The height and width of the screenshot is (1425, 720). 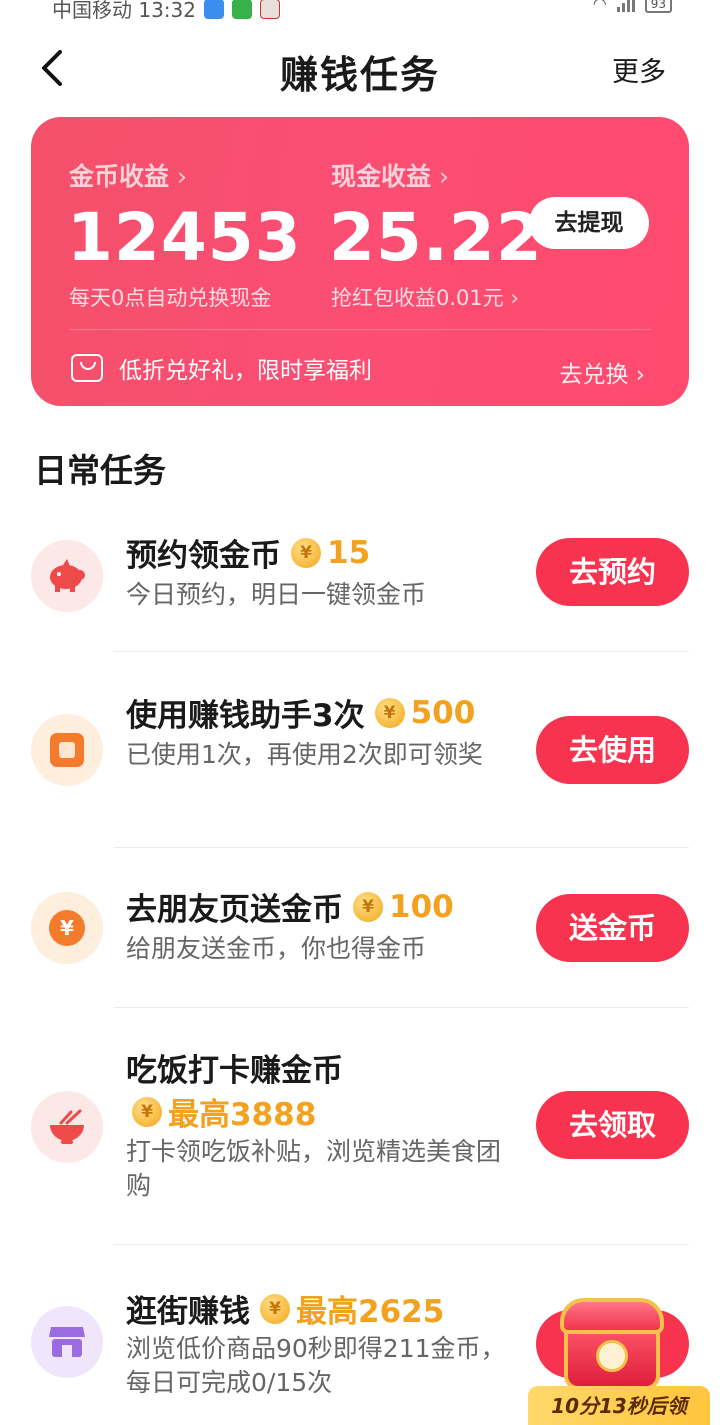 What do you see at coordinates (381, 176) in the screenshot?
I see `cash-earnings-label: 现金收益` at bounding box center [381, 176].